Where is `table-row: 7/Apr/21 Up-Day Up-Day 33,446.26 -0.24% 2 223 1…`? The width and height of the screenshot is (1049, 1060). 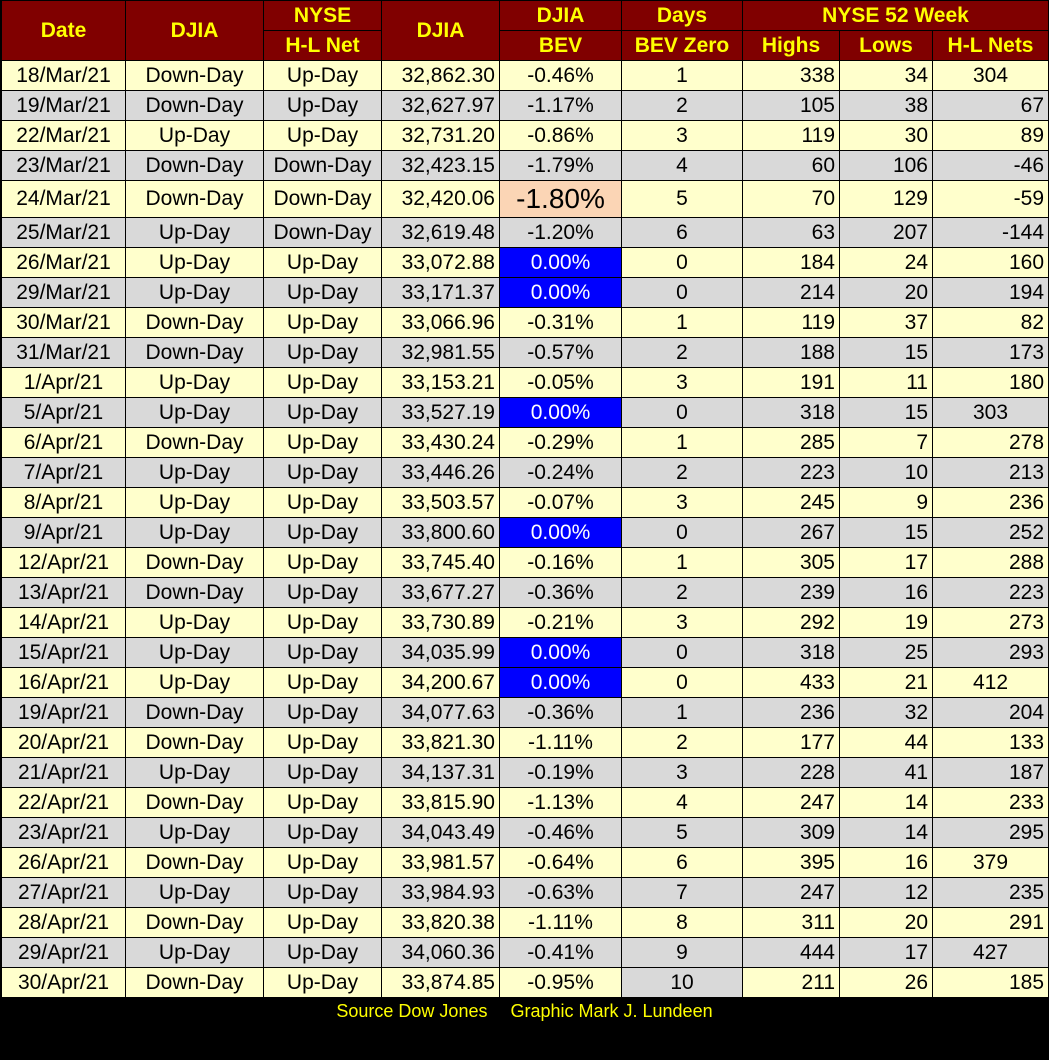 table-row: 7/Apr/21 Up-Day Up-Day 33,446.26 -0.24% 2 223 1… is located at coordinates (525, 472).